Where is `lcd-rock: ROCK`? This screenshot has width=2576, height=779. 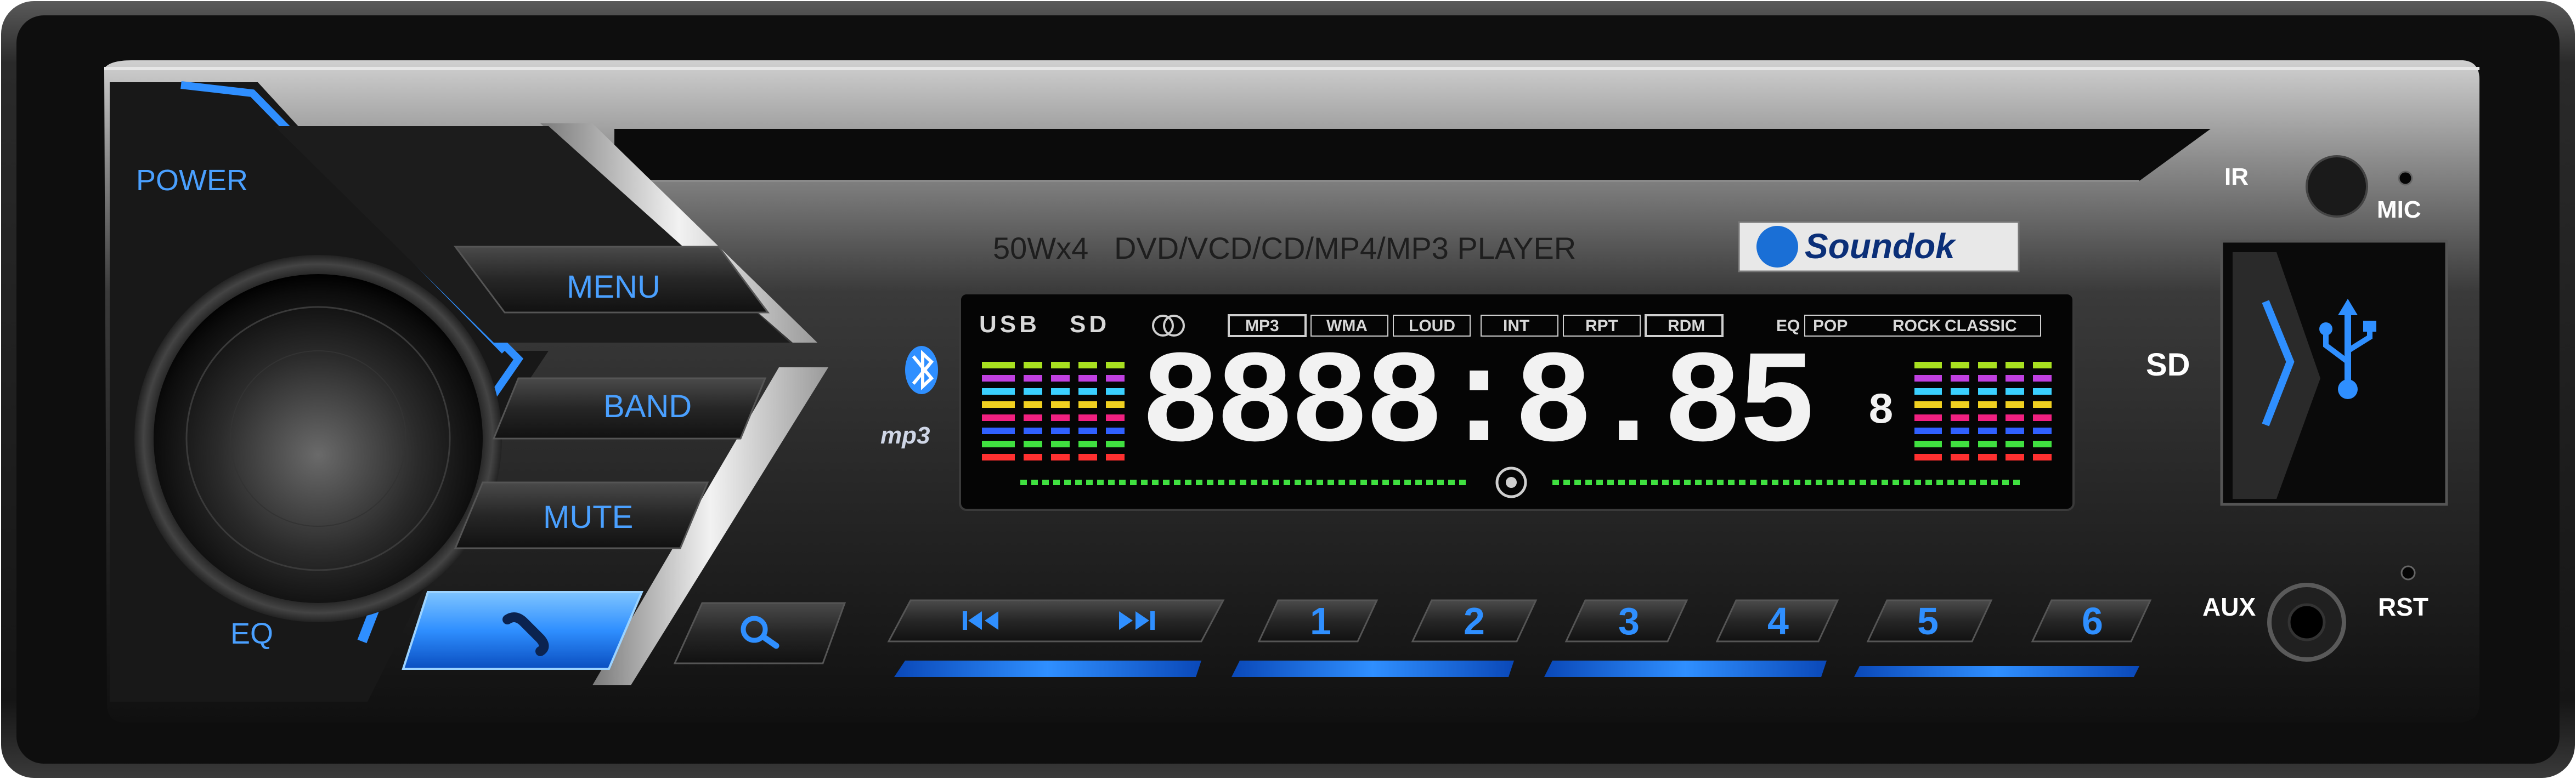 lcd-rock: ROCK is located at coordinates (1917, 326).